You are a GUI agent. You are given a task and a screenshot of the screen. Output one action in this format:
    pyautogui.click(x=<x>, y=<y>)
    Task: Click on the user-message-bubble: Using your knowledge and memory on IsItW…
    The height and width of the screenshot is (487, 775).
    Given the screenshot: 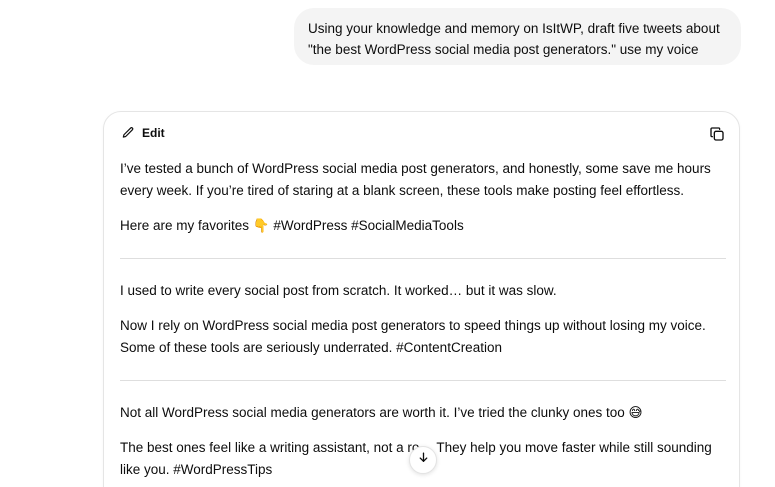 What is the action you would take?
    pyautogui.click(x=517, y=36)
    